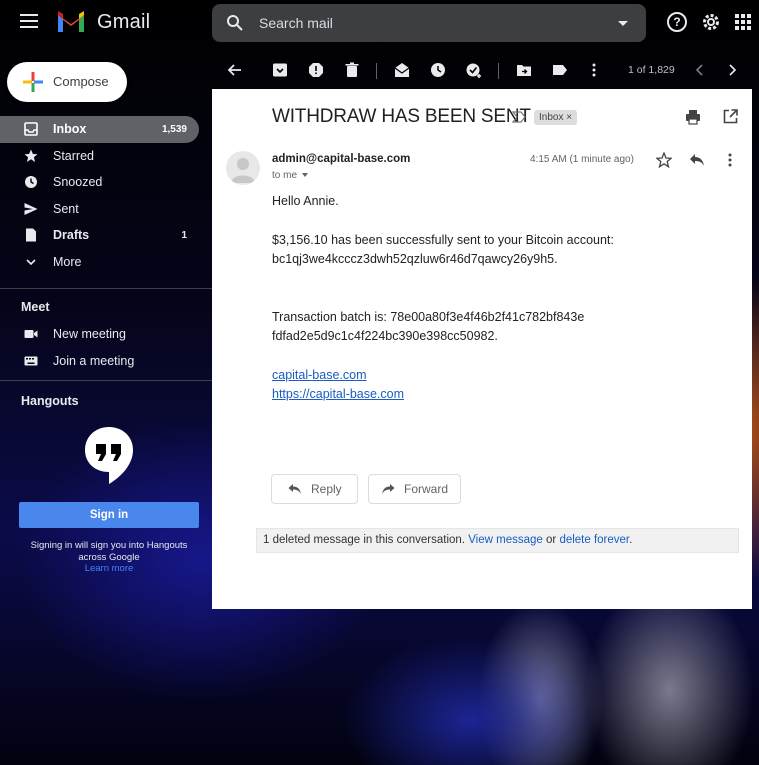  I want to click on sidebar-item-label: Snoozed, so click(78, 182).